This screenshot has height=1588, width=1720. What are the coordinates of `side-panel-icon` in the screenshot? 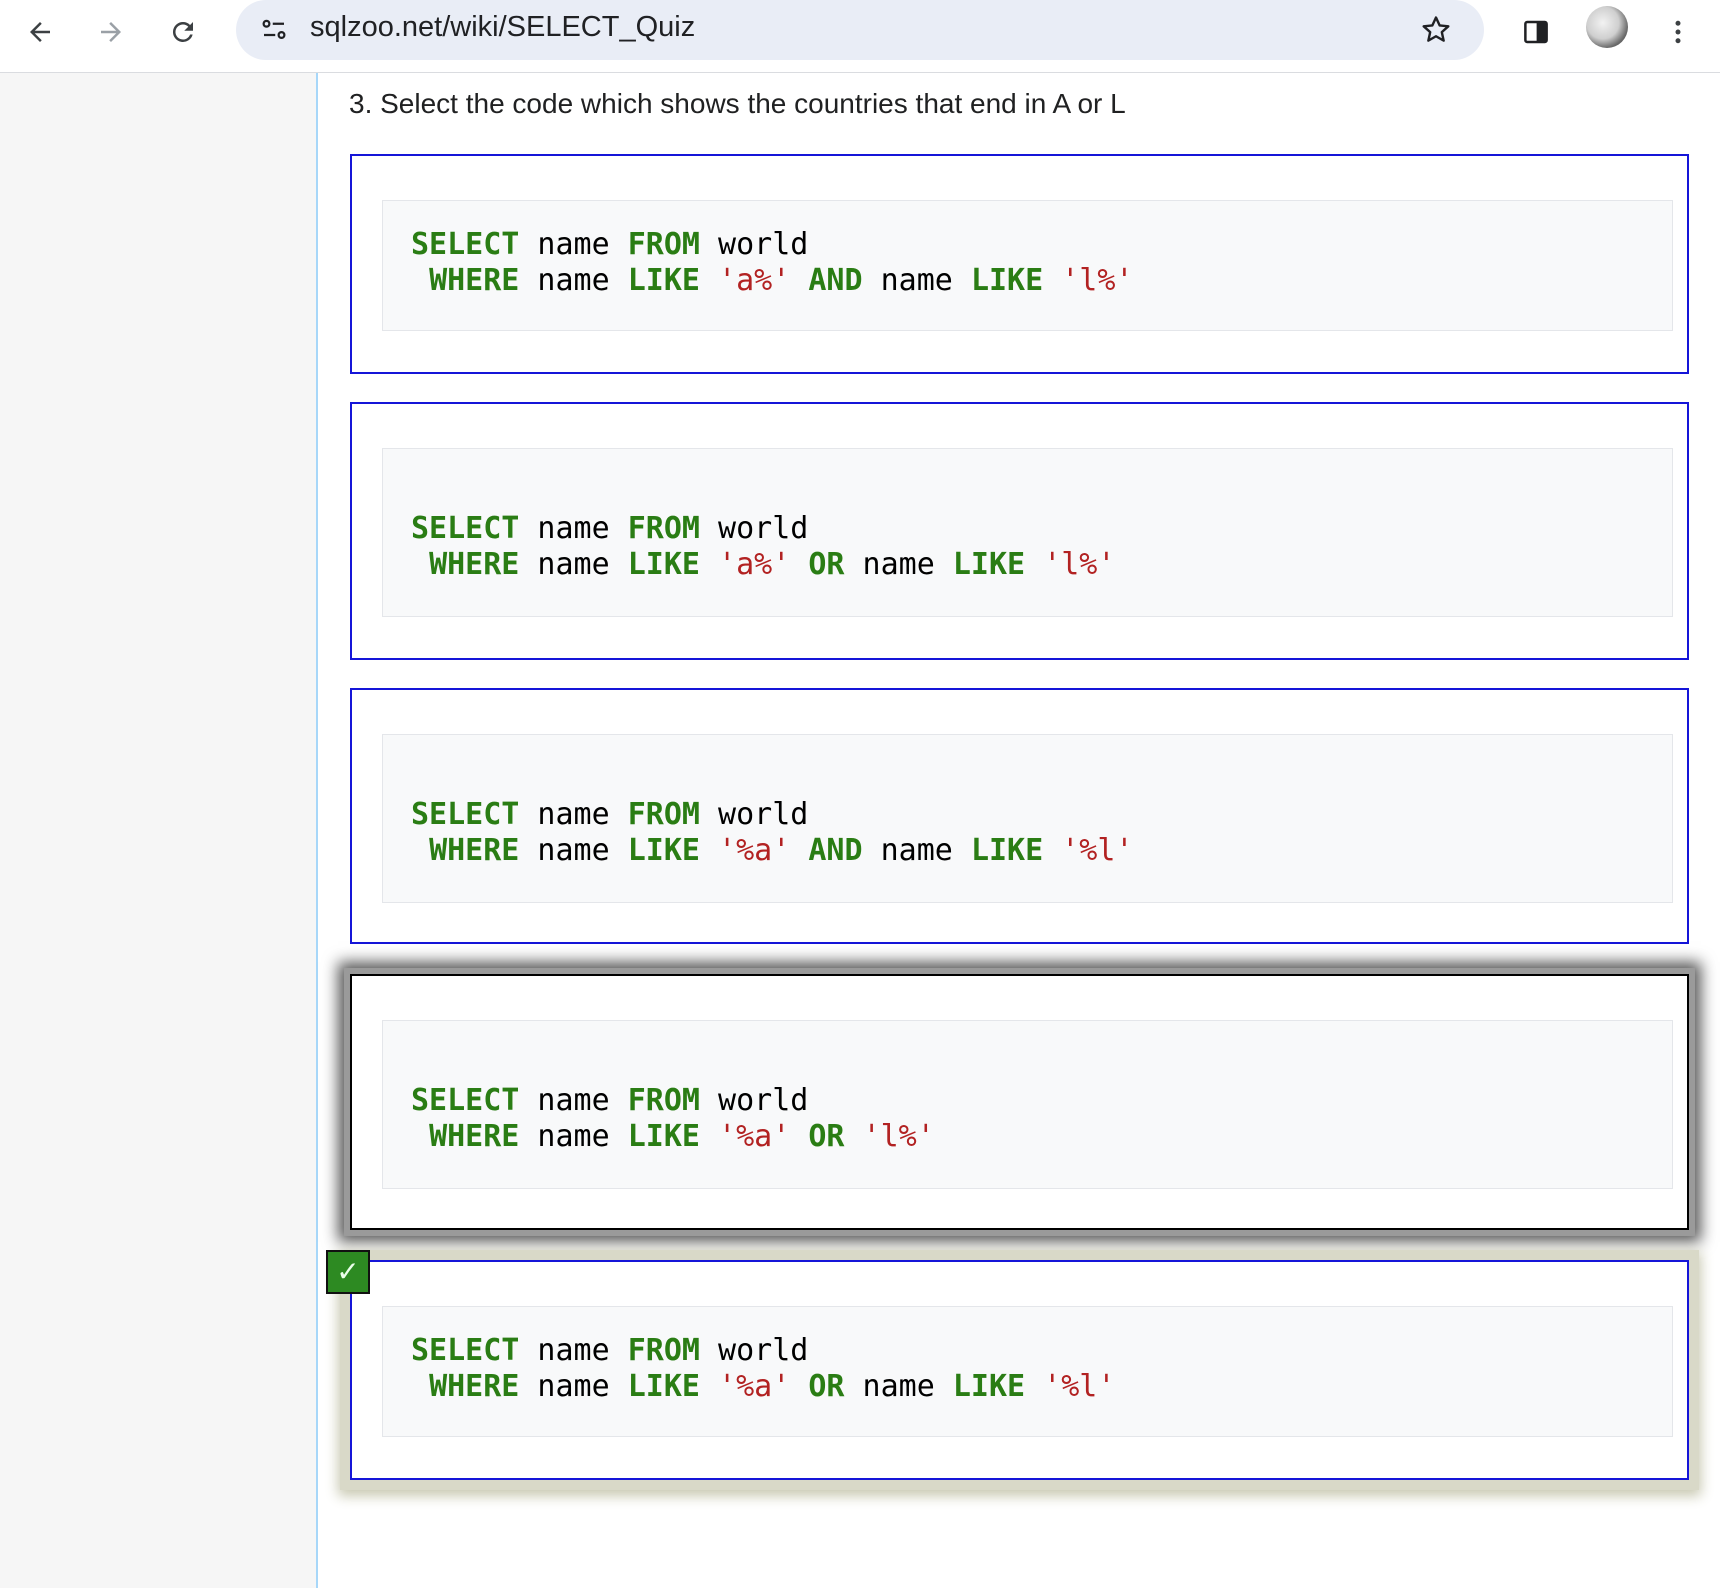 It's located at (1536, 32).